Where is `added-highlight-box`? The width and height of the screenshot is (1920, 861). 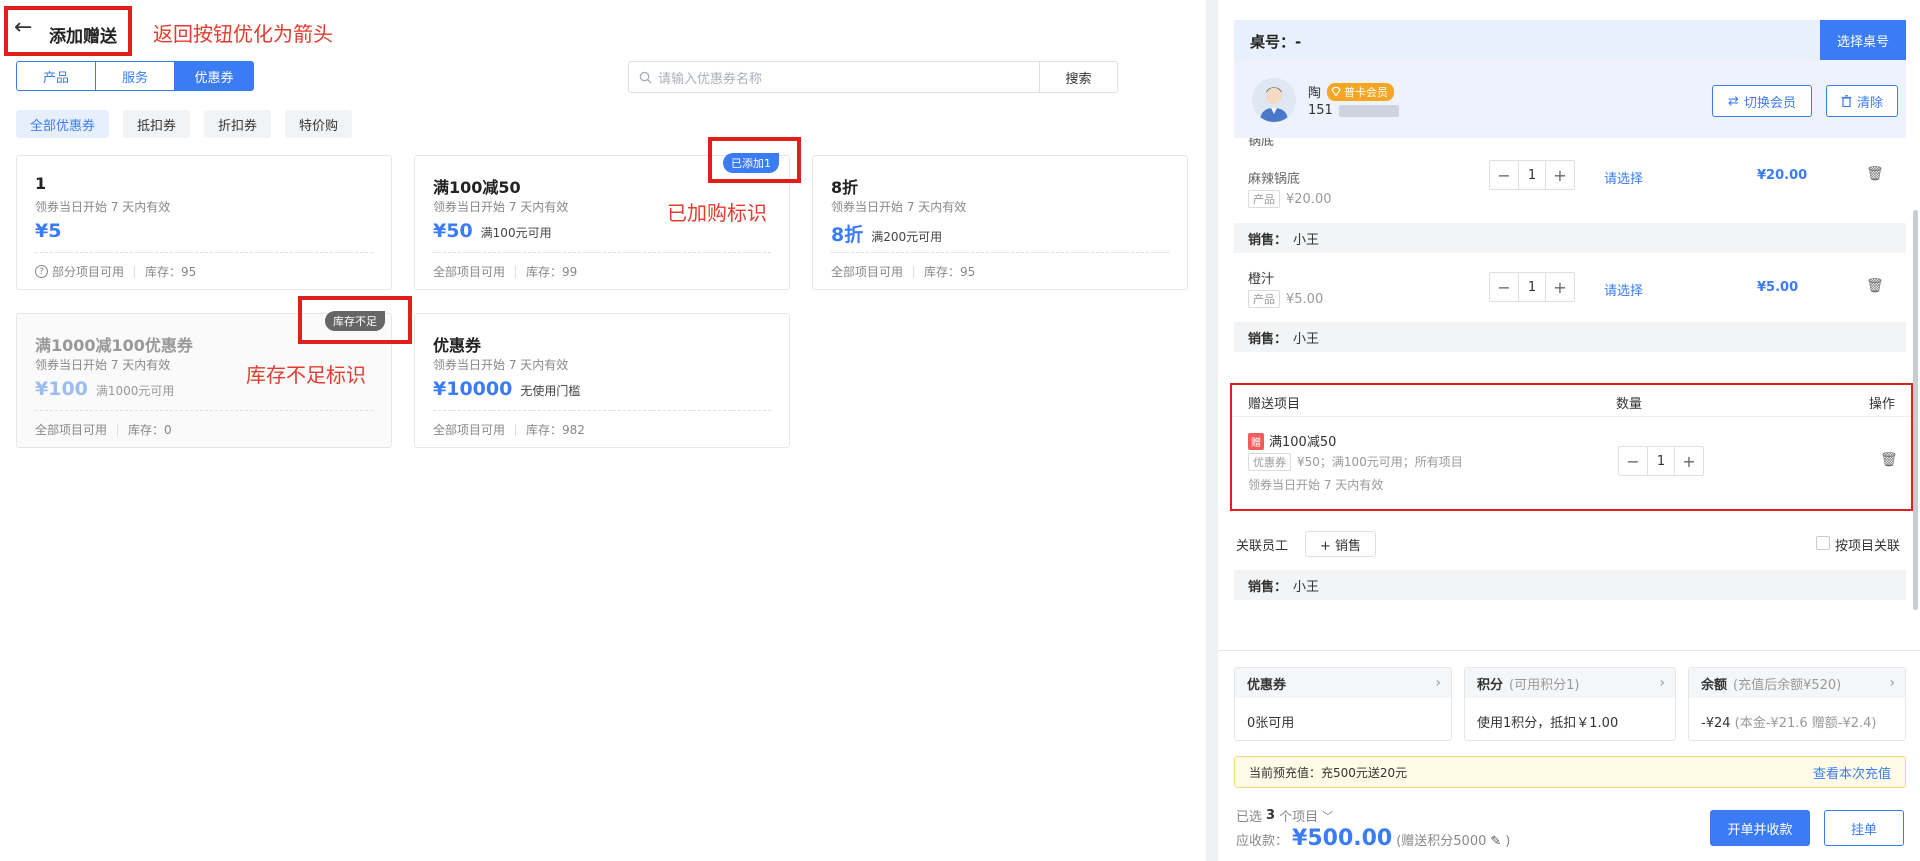 added-highlight-box is located at coordinates (754, 160).